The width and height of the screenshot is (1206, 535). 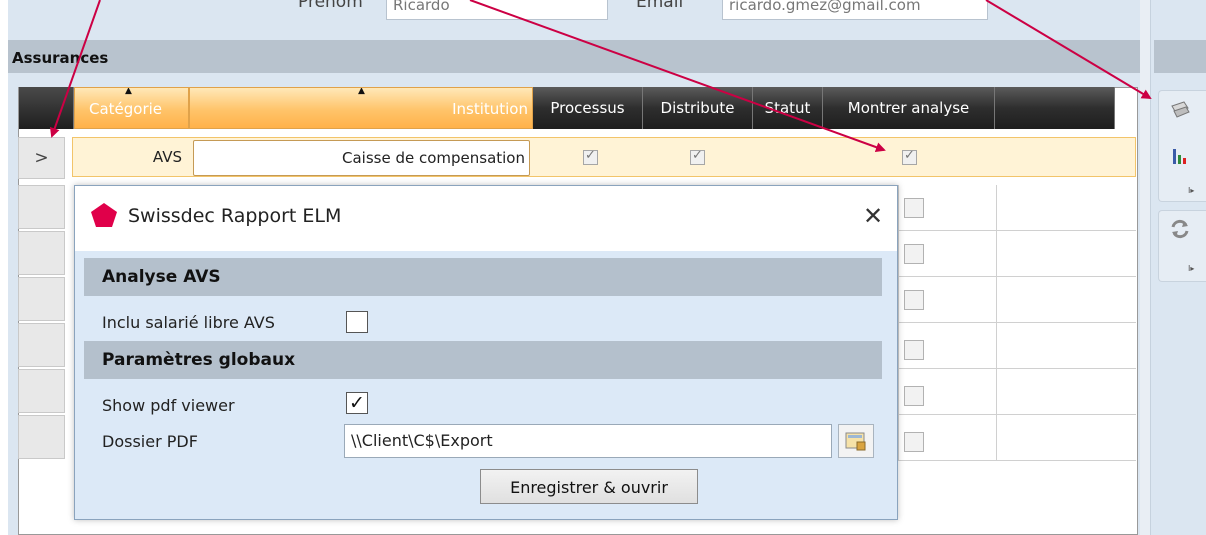 I want to click on email-input: ricardo.gmez@gmail.com, so click(x=855, y=10).